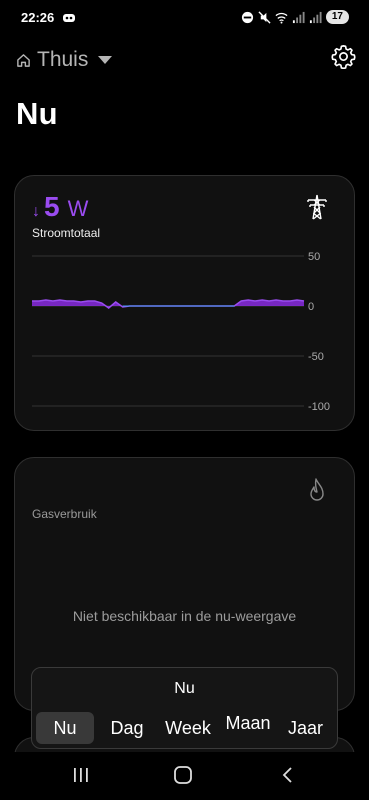 Image resolution: width=369 pixels, height=800 pixels. Describe the element at coordinates (248, 730) in the screenshot. I see `tab-maand: Maan` at that location.